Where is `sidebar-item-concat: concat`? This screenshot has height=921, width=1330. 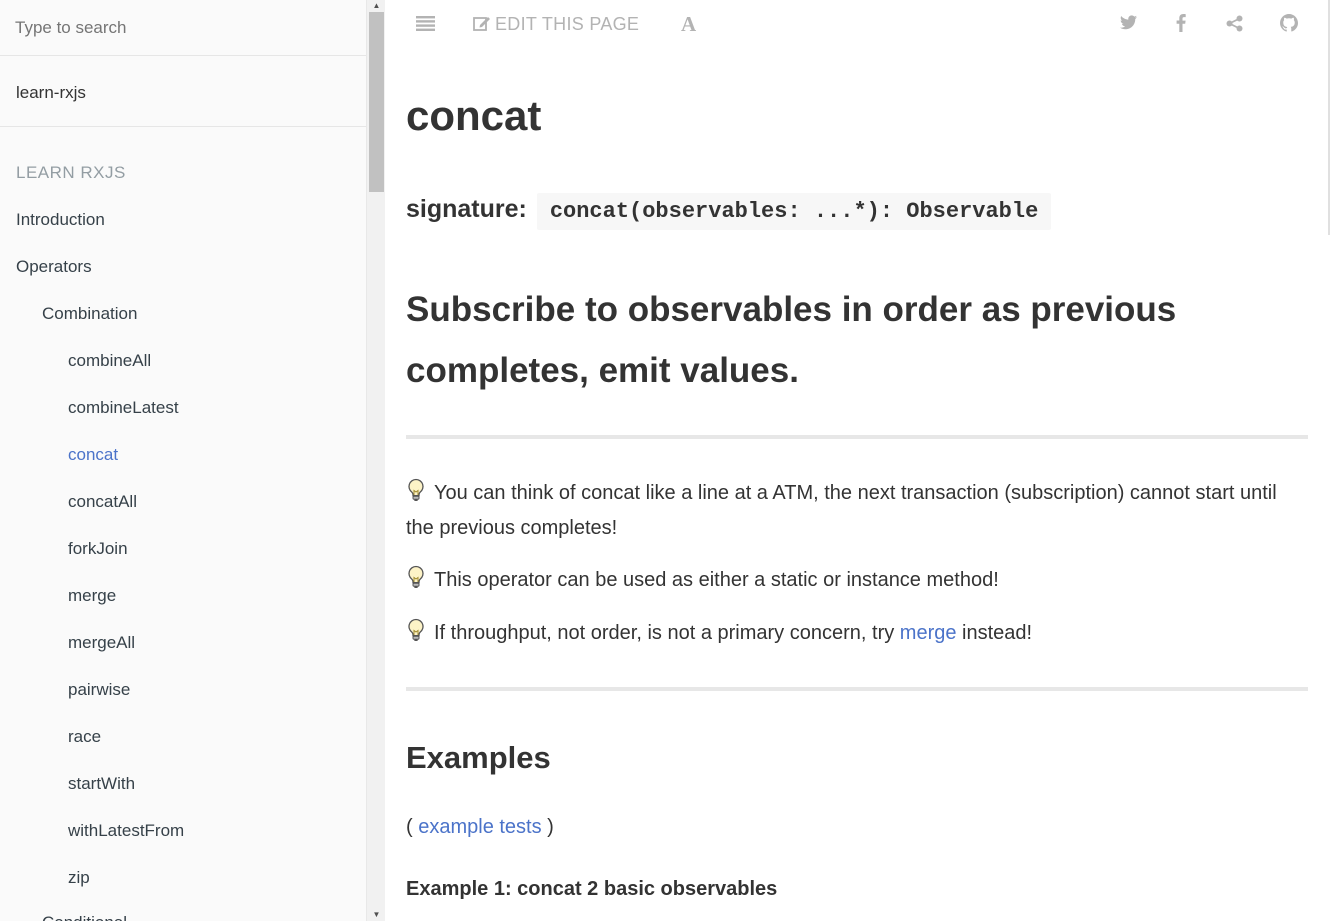
sidebar-item-concat: concat is located at coordinates (93, 455).